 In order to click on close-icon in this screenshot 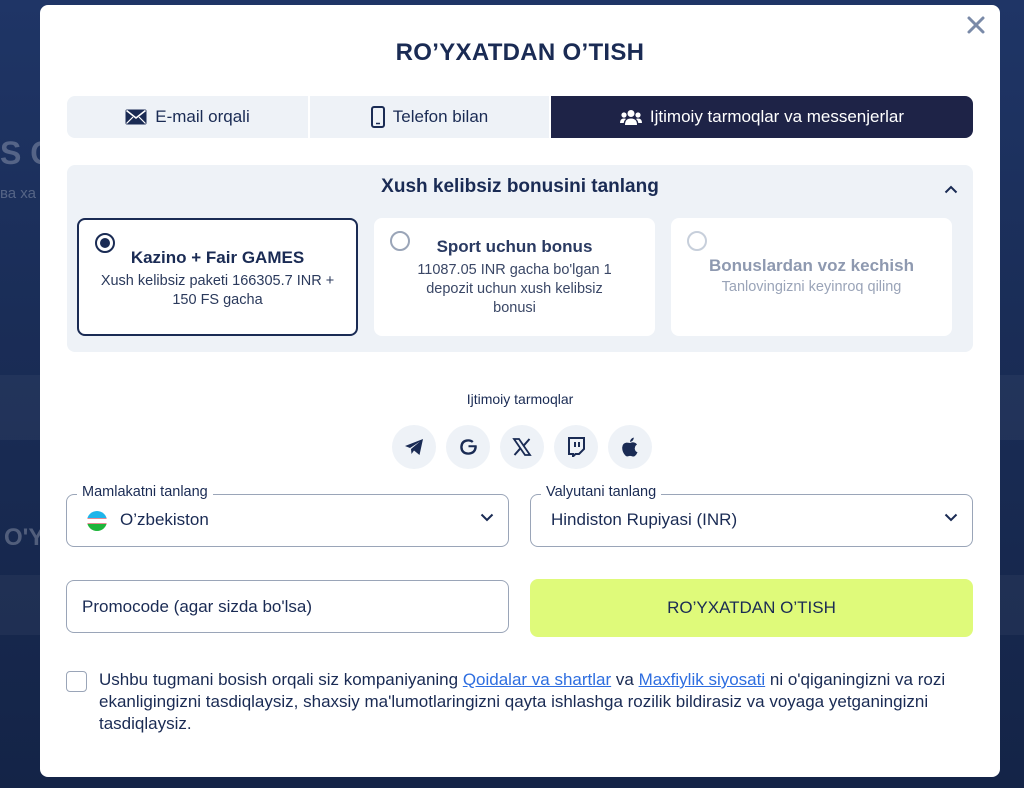, I will do `click(976, 25)`.